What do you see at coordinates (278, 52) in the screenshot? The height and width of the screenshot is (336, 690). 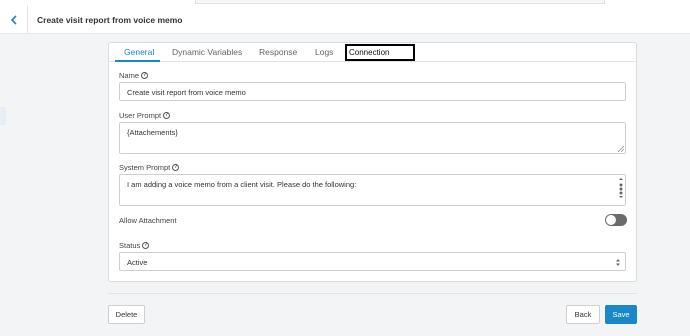 I see `tab-response: Response` at bounding box center [278, 52].